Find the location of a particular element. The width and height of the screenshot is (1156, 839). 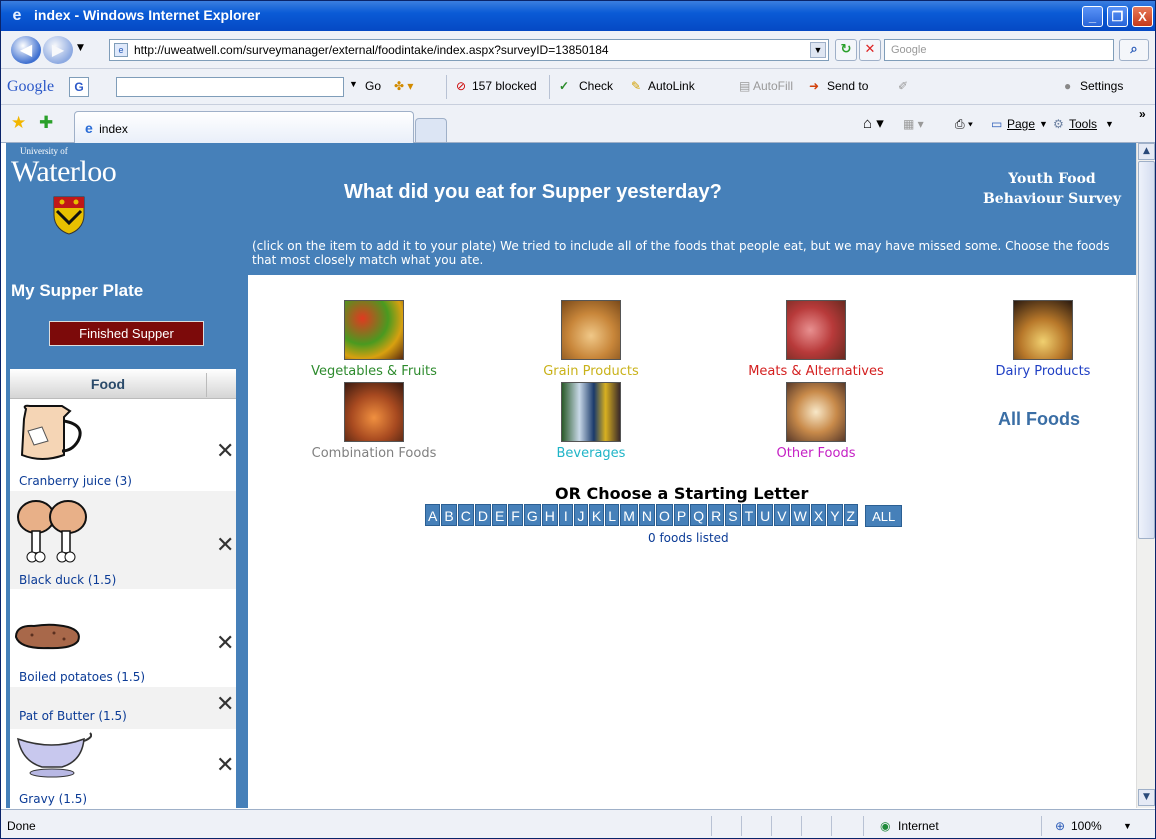

minimize-button: _ is located at coordinates (1092, 16).